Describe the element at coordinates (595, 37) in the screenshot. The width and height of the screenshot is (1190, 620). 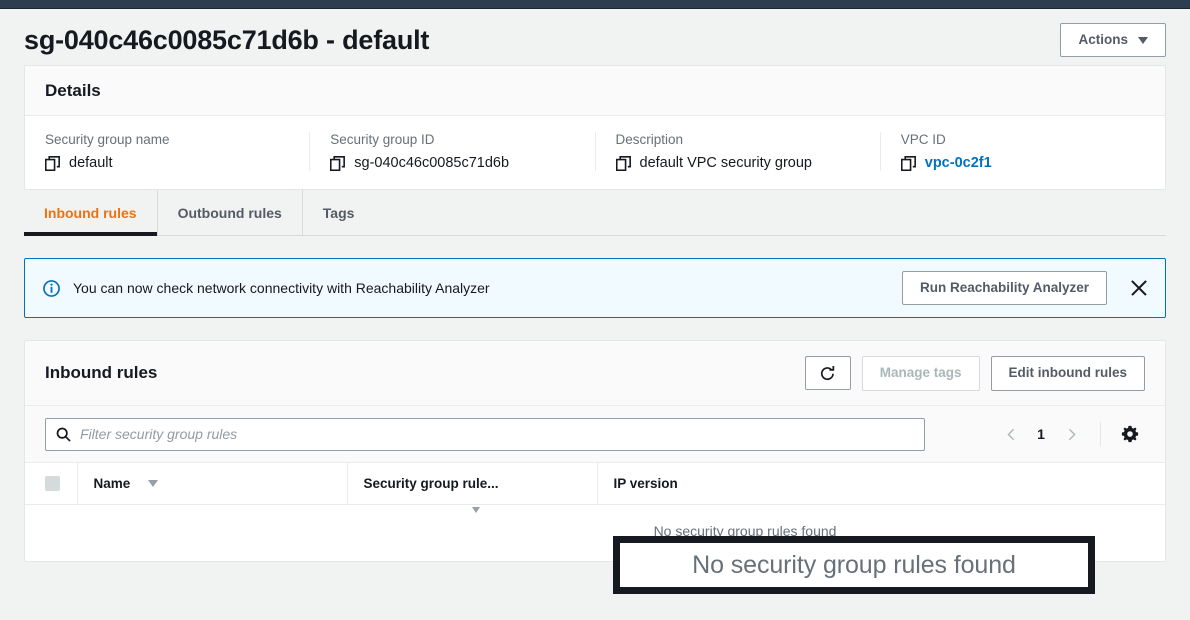
I see `page-header: sg-040c46c0085c71d6b - default Actions` at that location.